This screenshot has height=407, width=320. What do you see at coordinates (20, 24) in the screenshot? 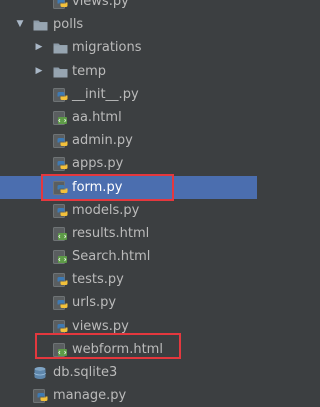
I see `expand-arrow-icon: ▼` at bounding box center [20, 24].